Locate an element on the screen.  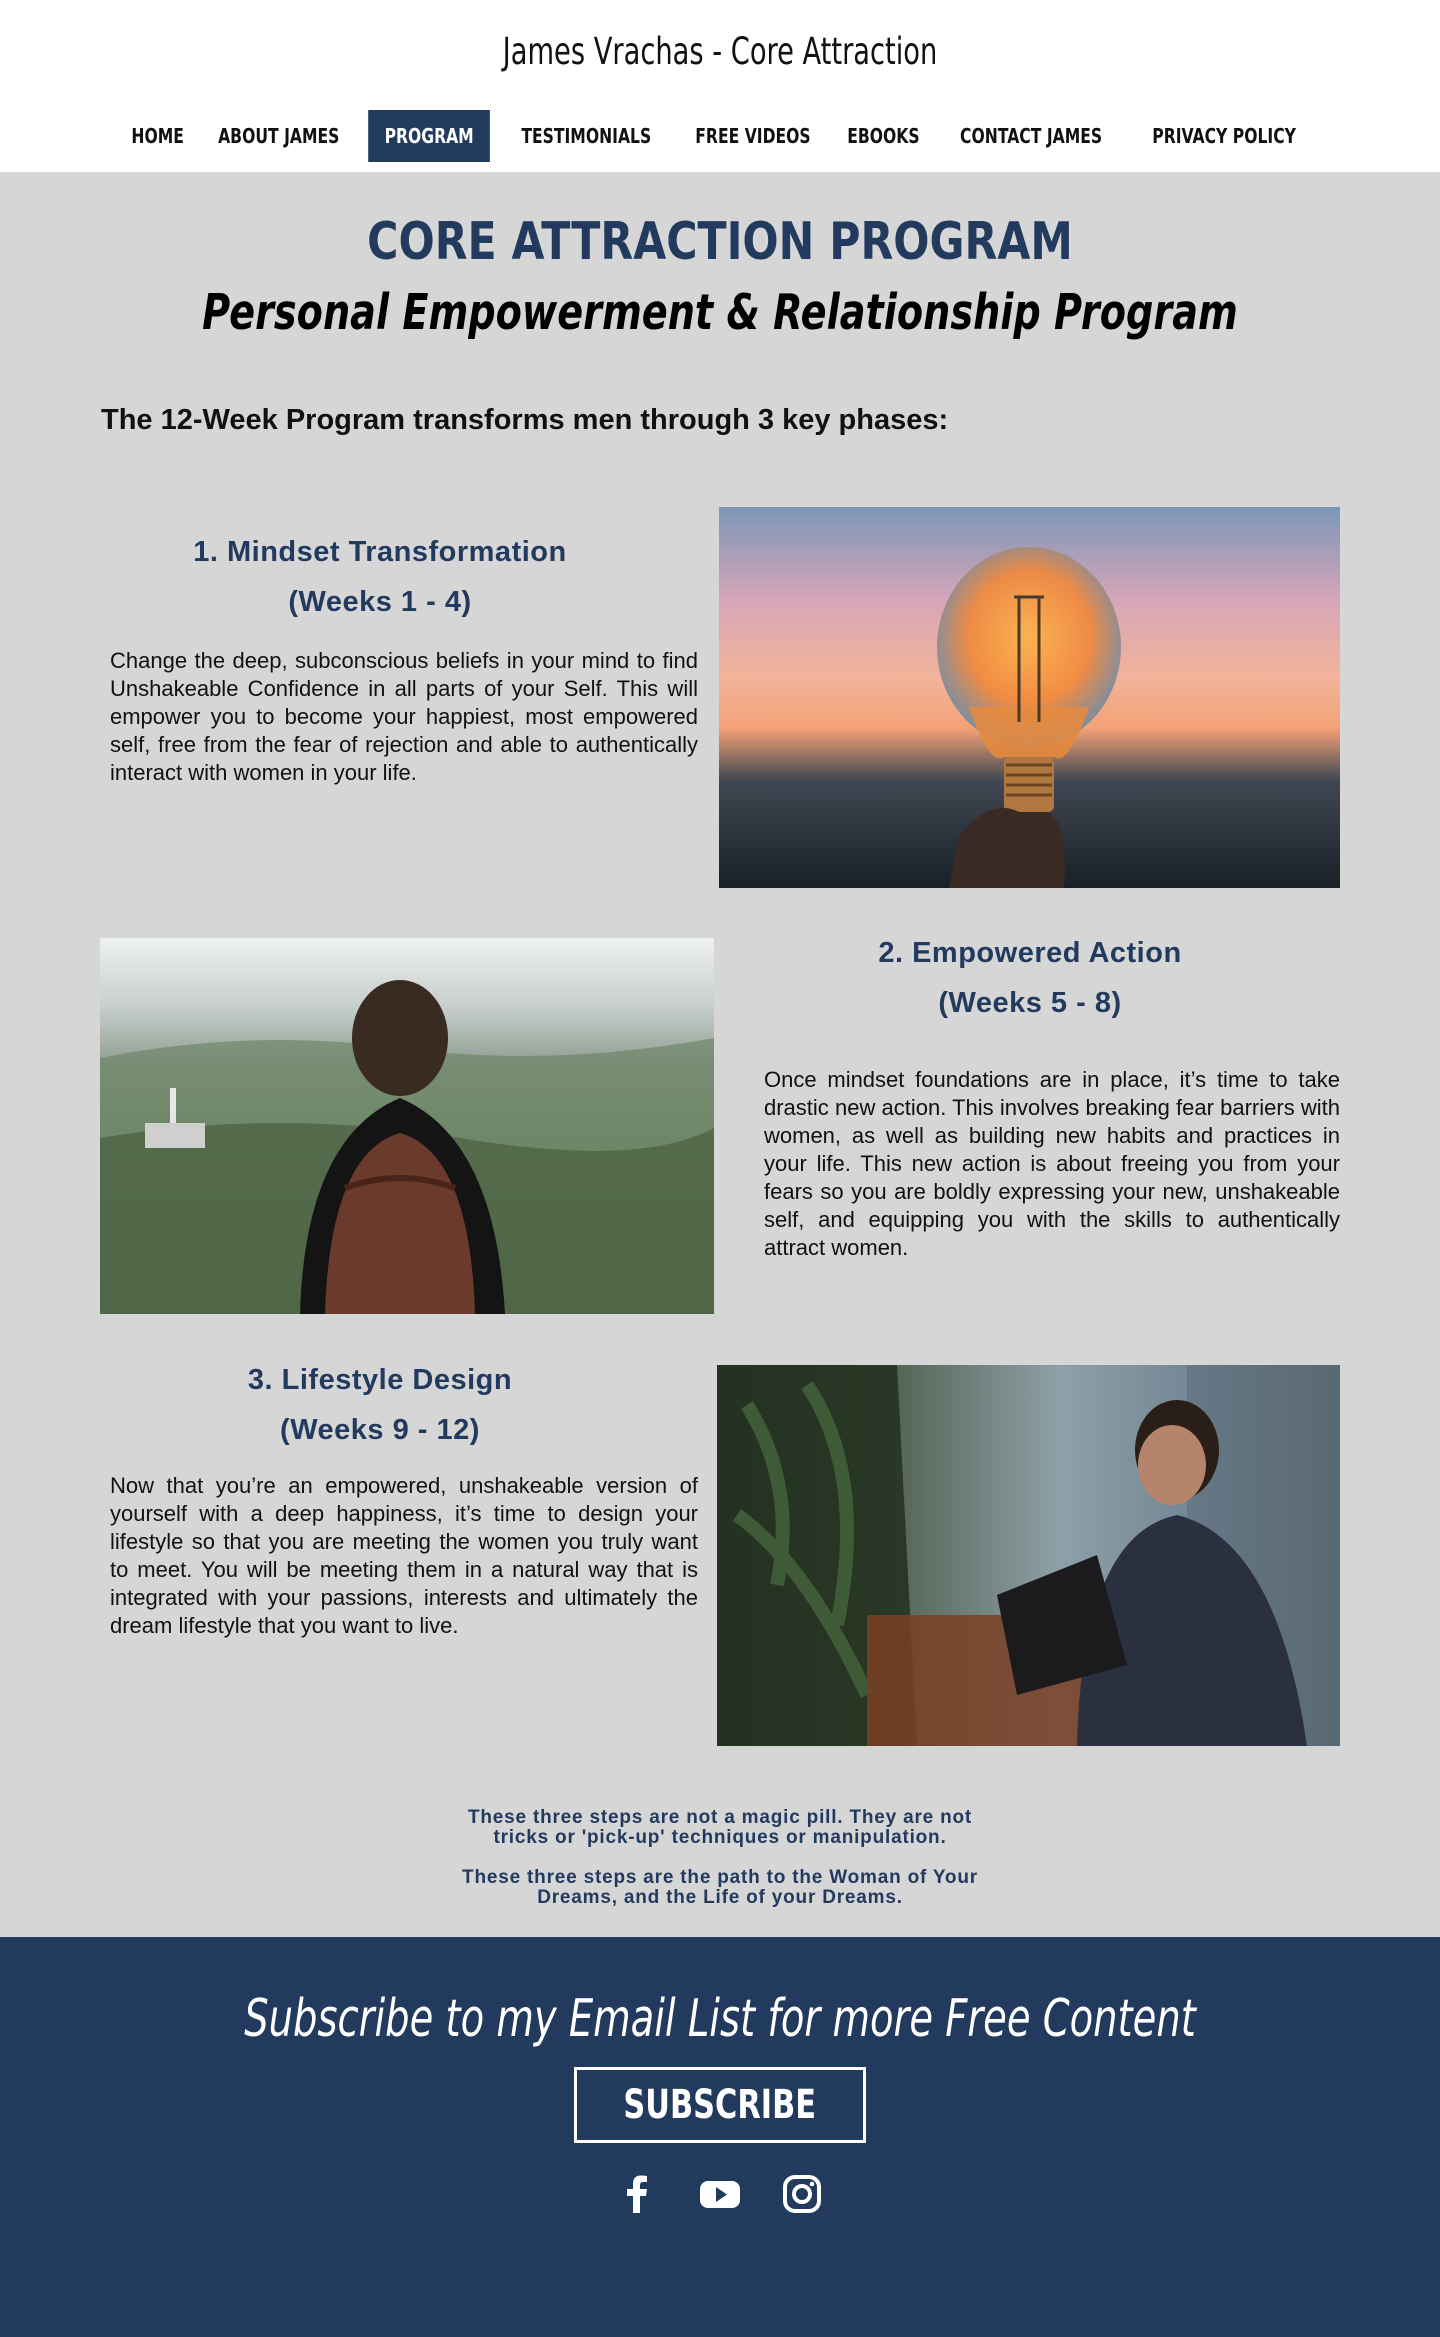
facebook-icon is located at coordinates (638, 2194).